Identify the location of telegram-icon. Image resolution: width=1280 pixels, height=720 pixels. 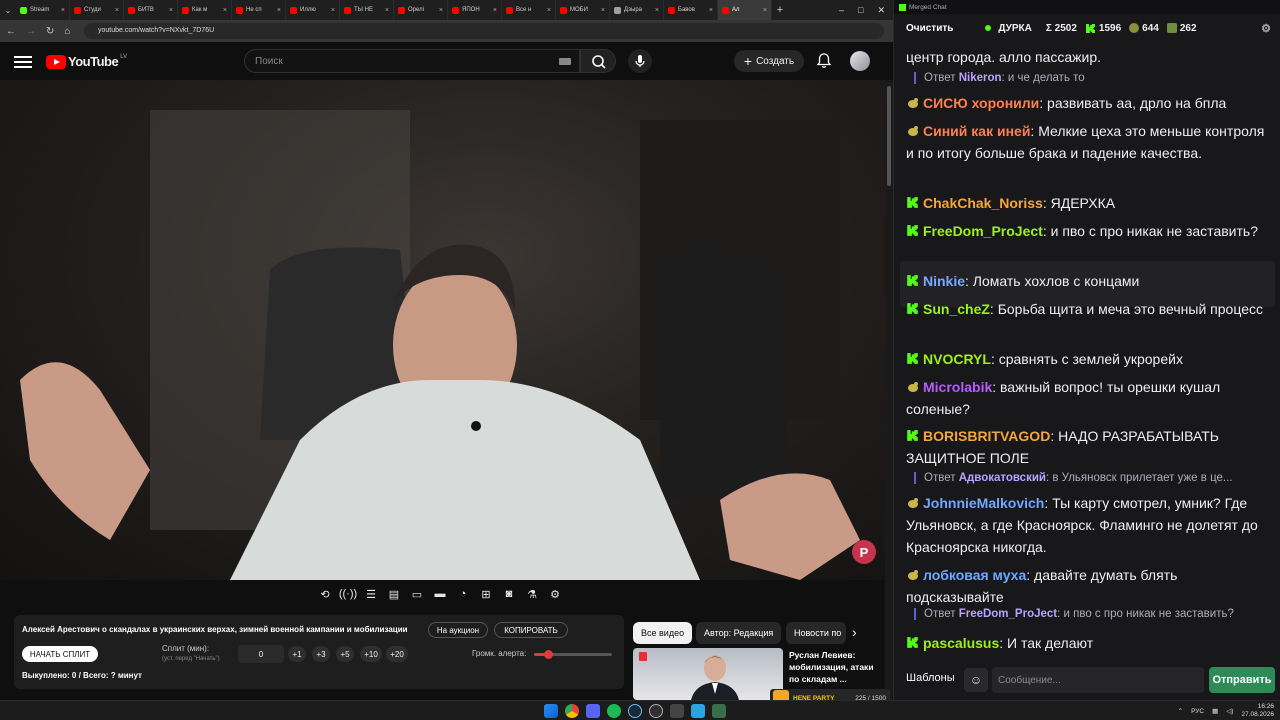
(698, 711).